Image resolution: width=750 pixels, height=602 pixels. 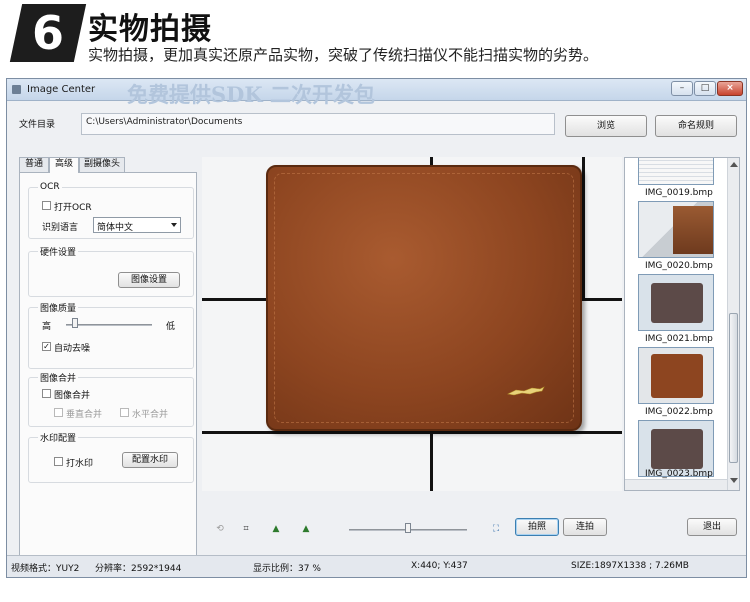 I want to click on vertical-merge-checkbox, so click(x=58, y=412).